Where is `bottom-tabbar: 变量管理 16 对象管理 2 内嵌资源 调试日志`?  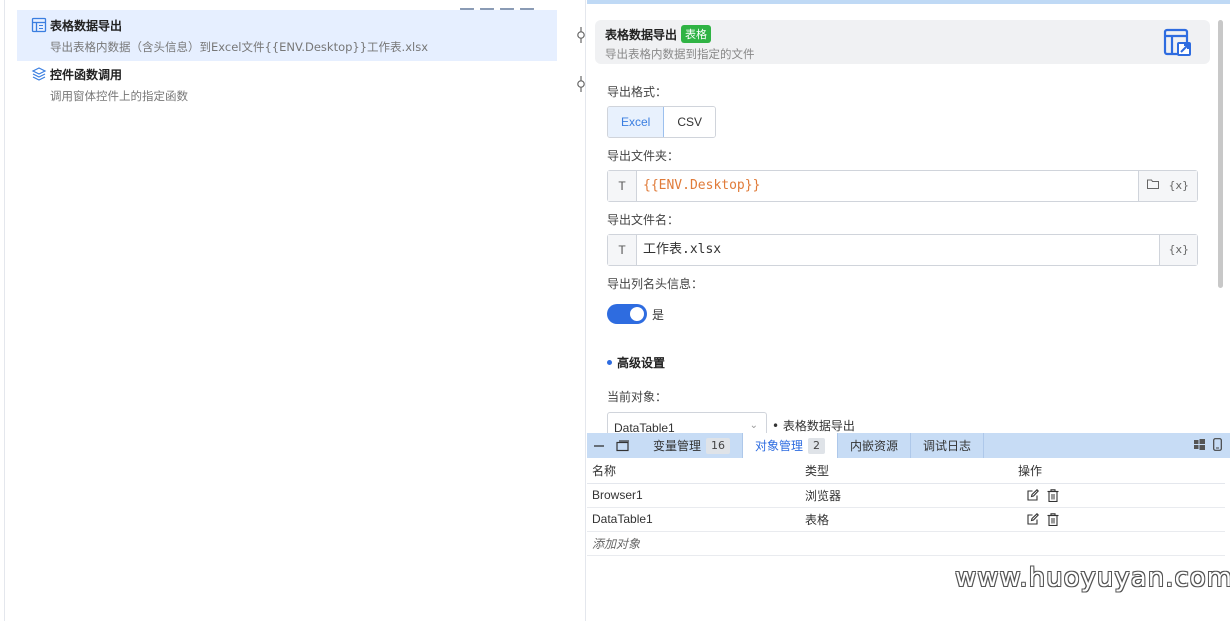
bottom-tabbar: 变量管理 16 对象管理 2 内嵌资源 调试日志 is located at coordinates (908, 445).